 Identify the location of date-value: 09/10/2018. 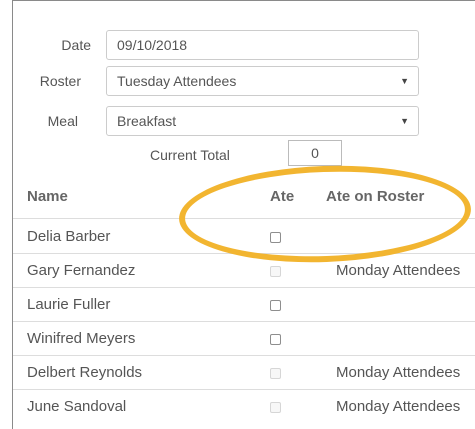
(152, 45).